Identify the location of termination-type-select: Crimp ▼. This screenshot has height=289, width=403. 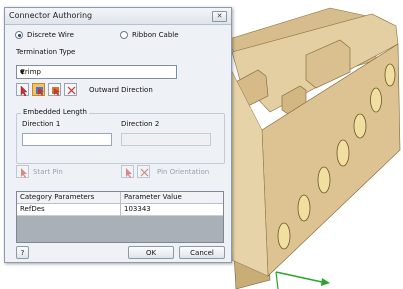
(96, 72).